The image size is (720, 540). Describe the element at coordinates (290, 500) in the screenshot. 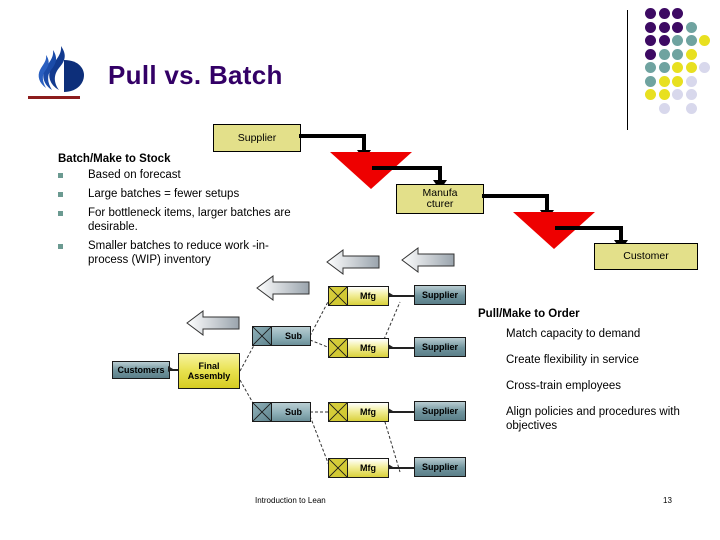

I see `footer-title: Introduction to Lean` at that location.